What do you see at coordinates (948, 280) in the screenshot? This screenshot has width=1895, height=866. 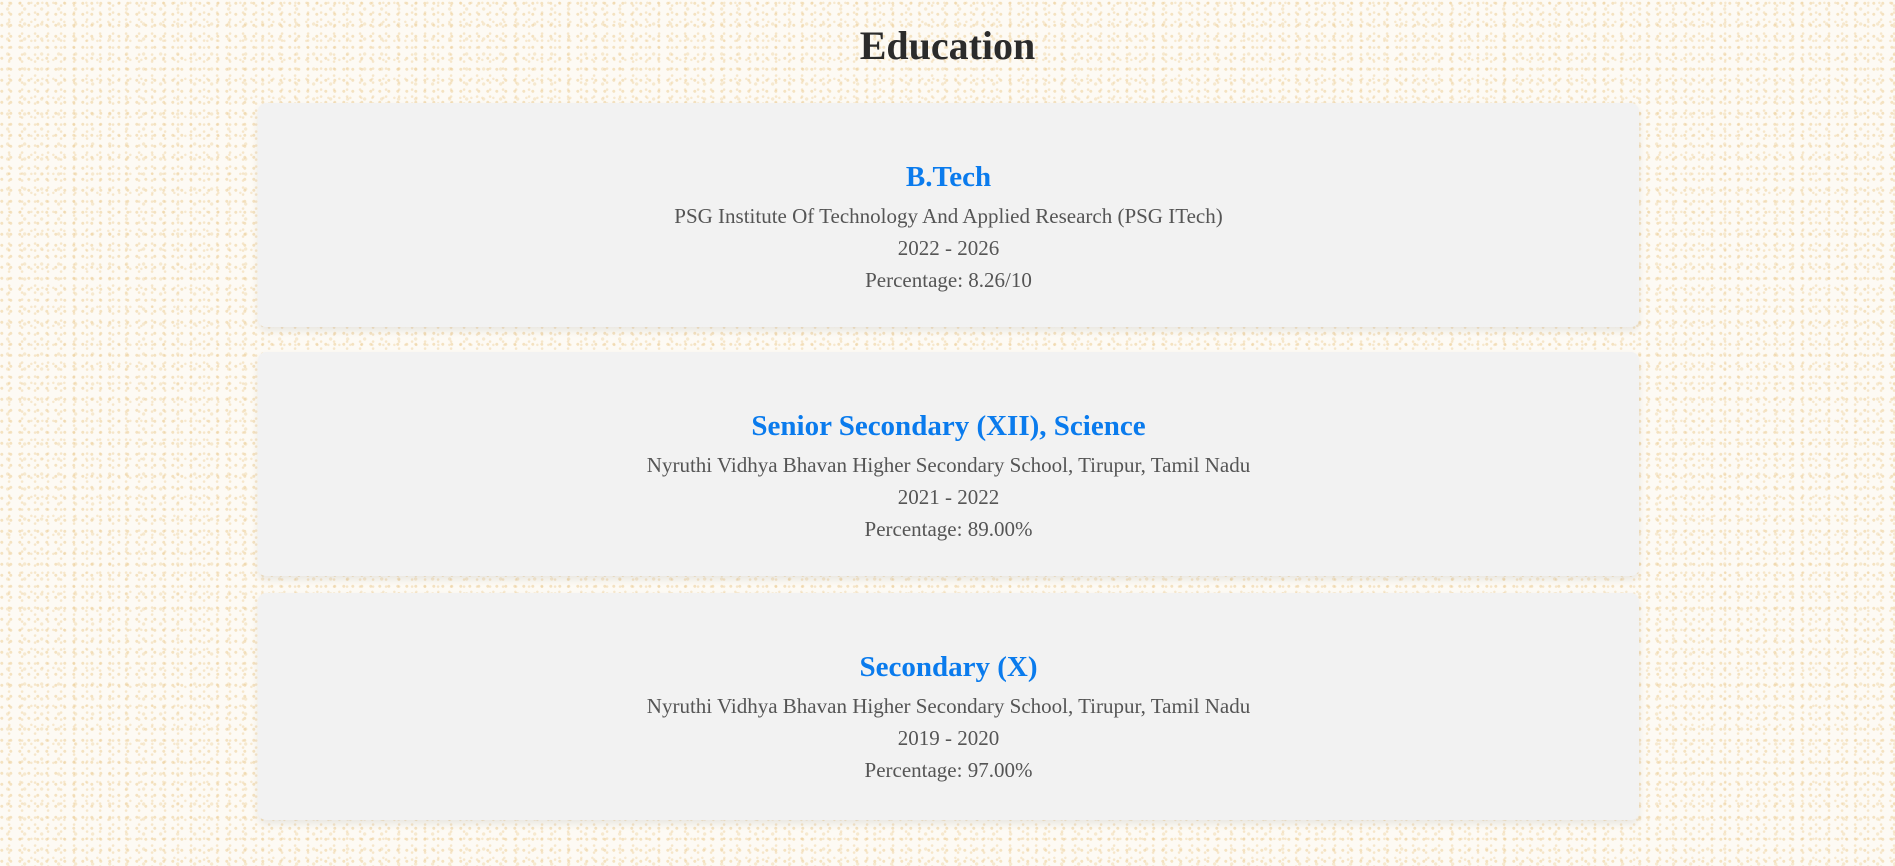 I see `percentage-score: Percentage: 8.26/10` at bounding box center [948, 280].